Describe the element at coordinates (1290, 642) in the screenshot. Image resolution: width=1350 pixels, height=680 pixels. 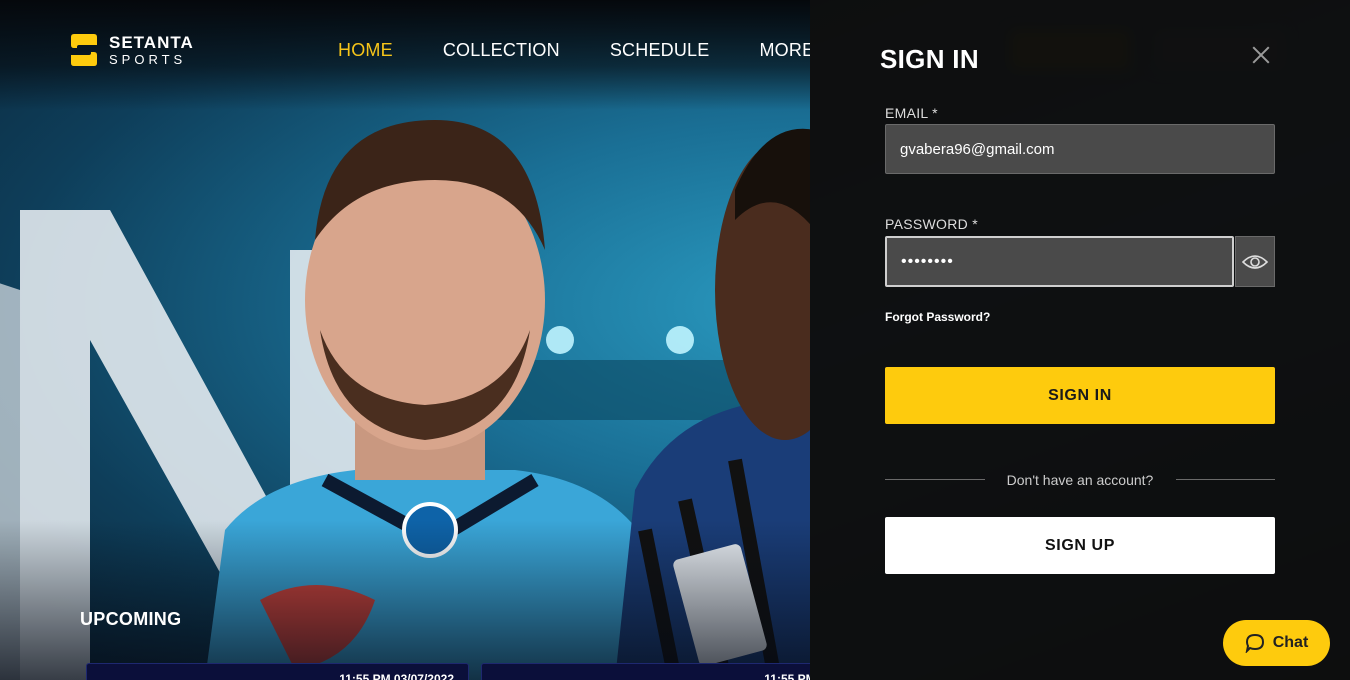
I see `chat-label: Chat` at that location.